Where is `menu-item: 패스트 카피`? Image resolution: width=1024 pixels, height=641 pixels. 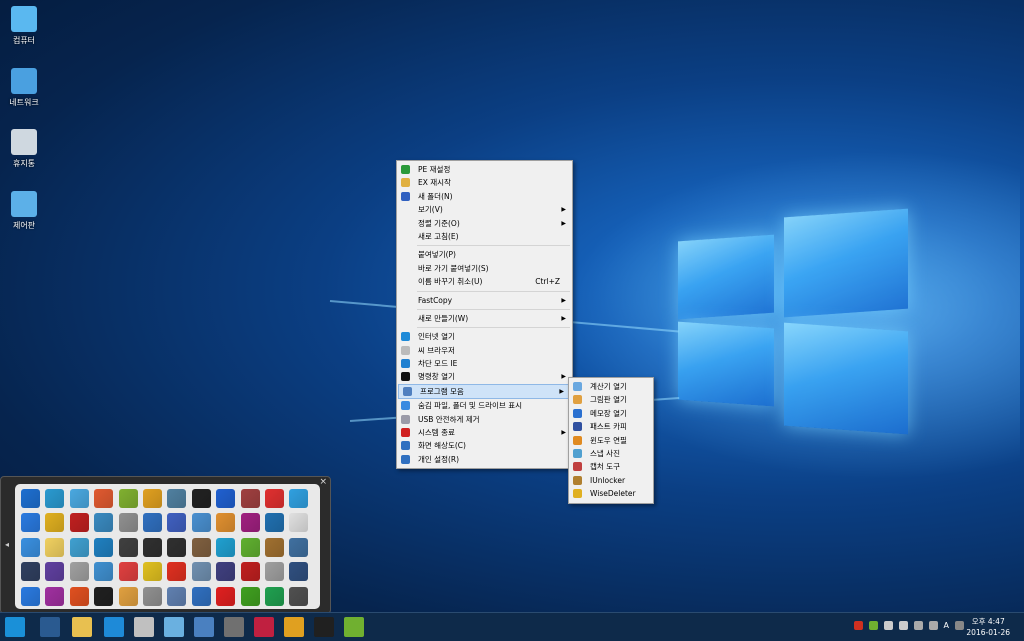
menu-item: 패스트 카피 is located at coordinates (611, 426).